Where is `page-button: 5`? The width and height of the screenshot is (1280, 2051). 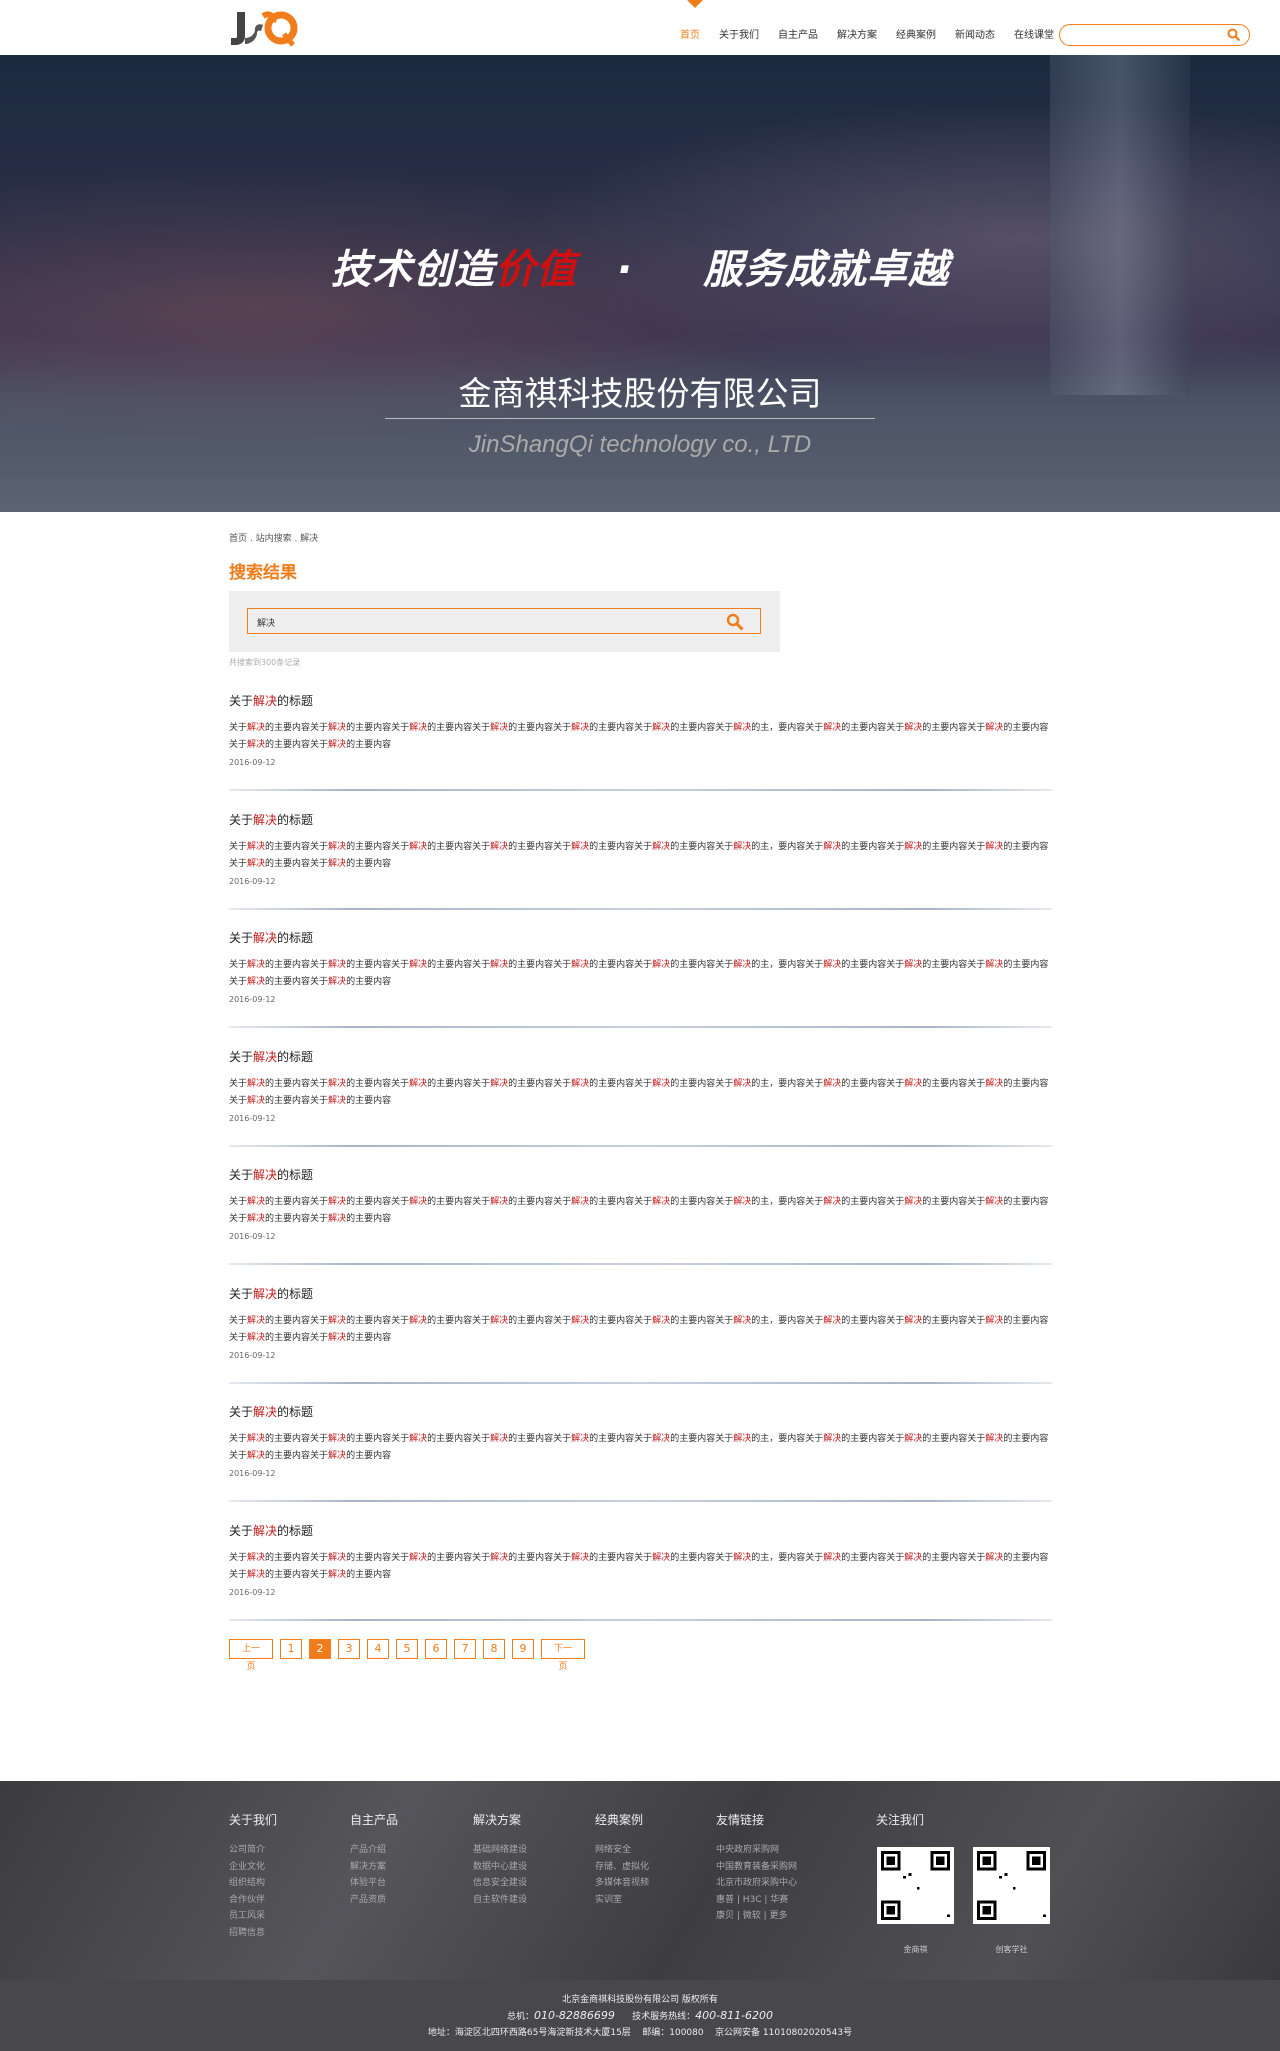
page-button: 5 is located at coordinates (407, 1649).